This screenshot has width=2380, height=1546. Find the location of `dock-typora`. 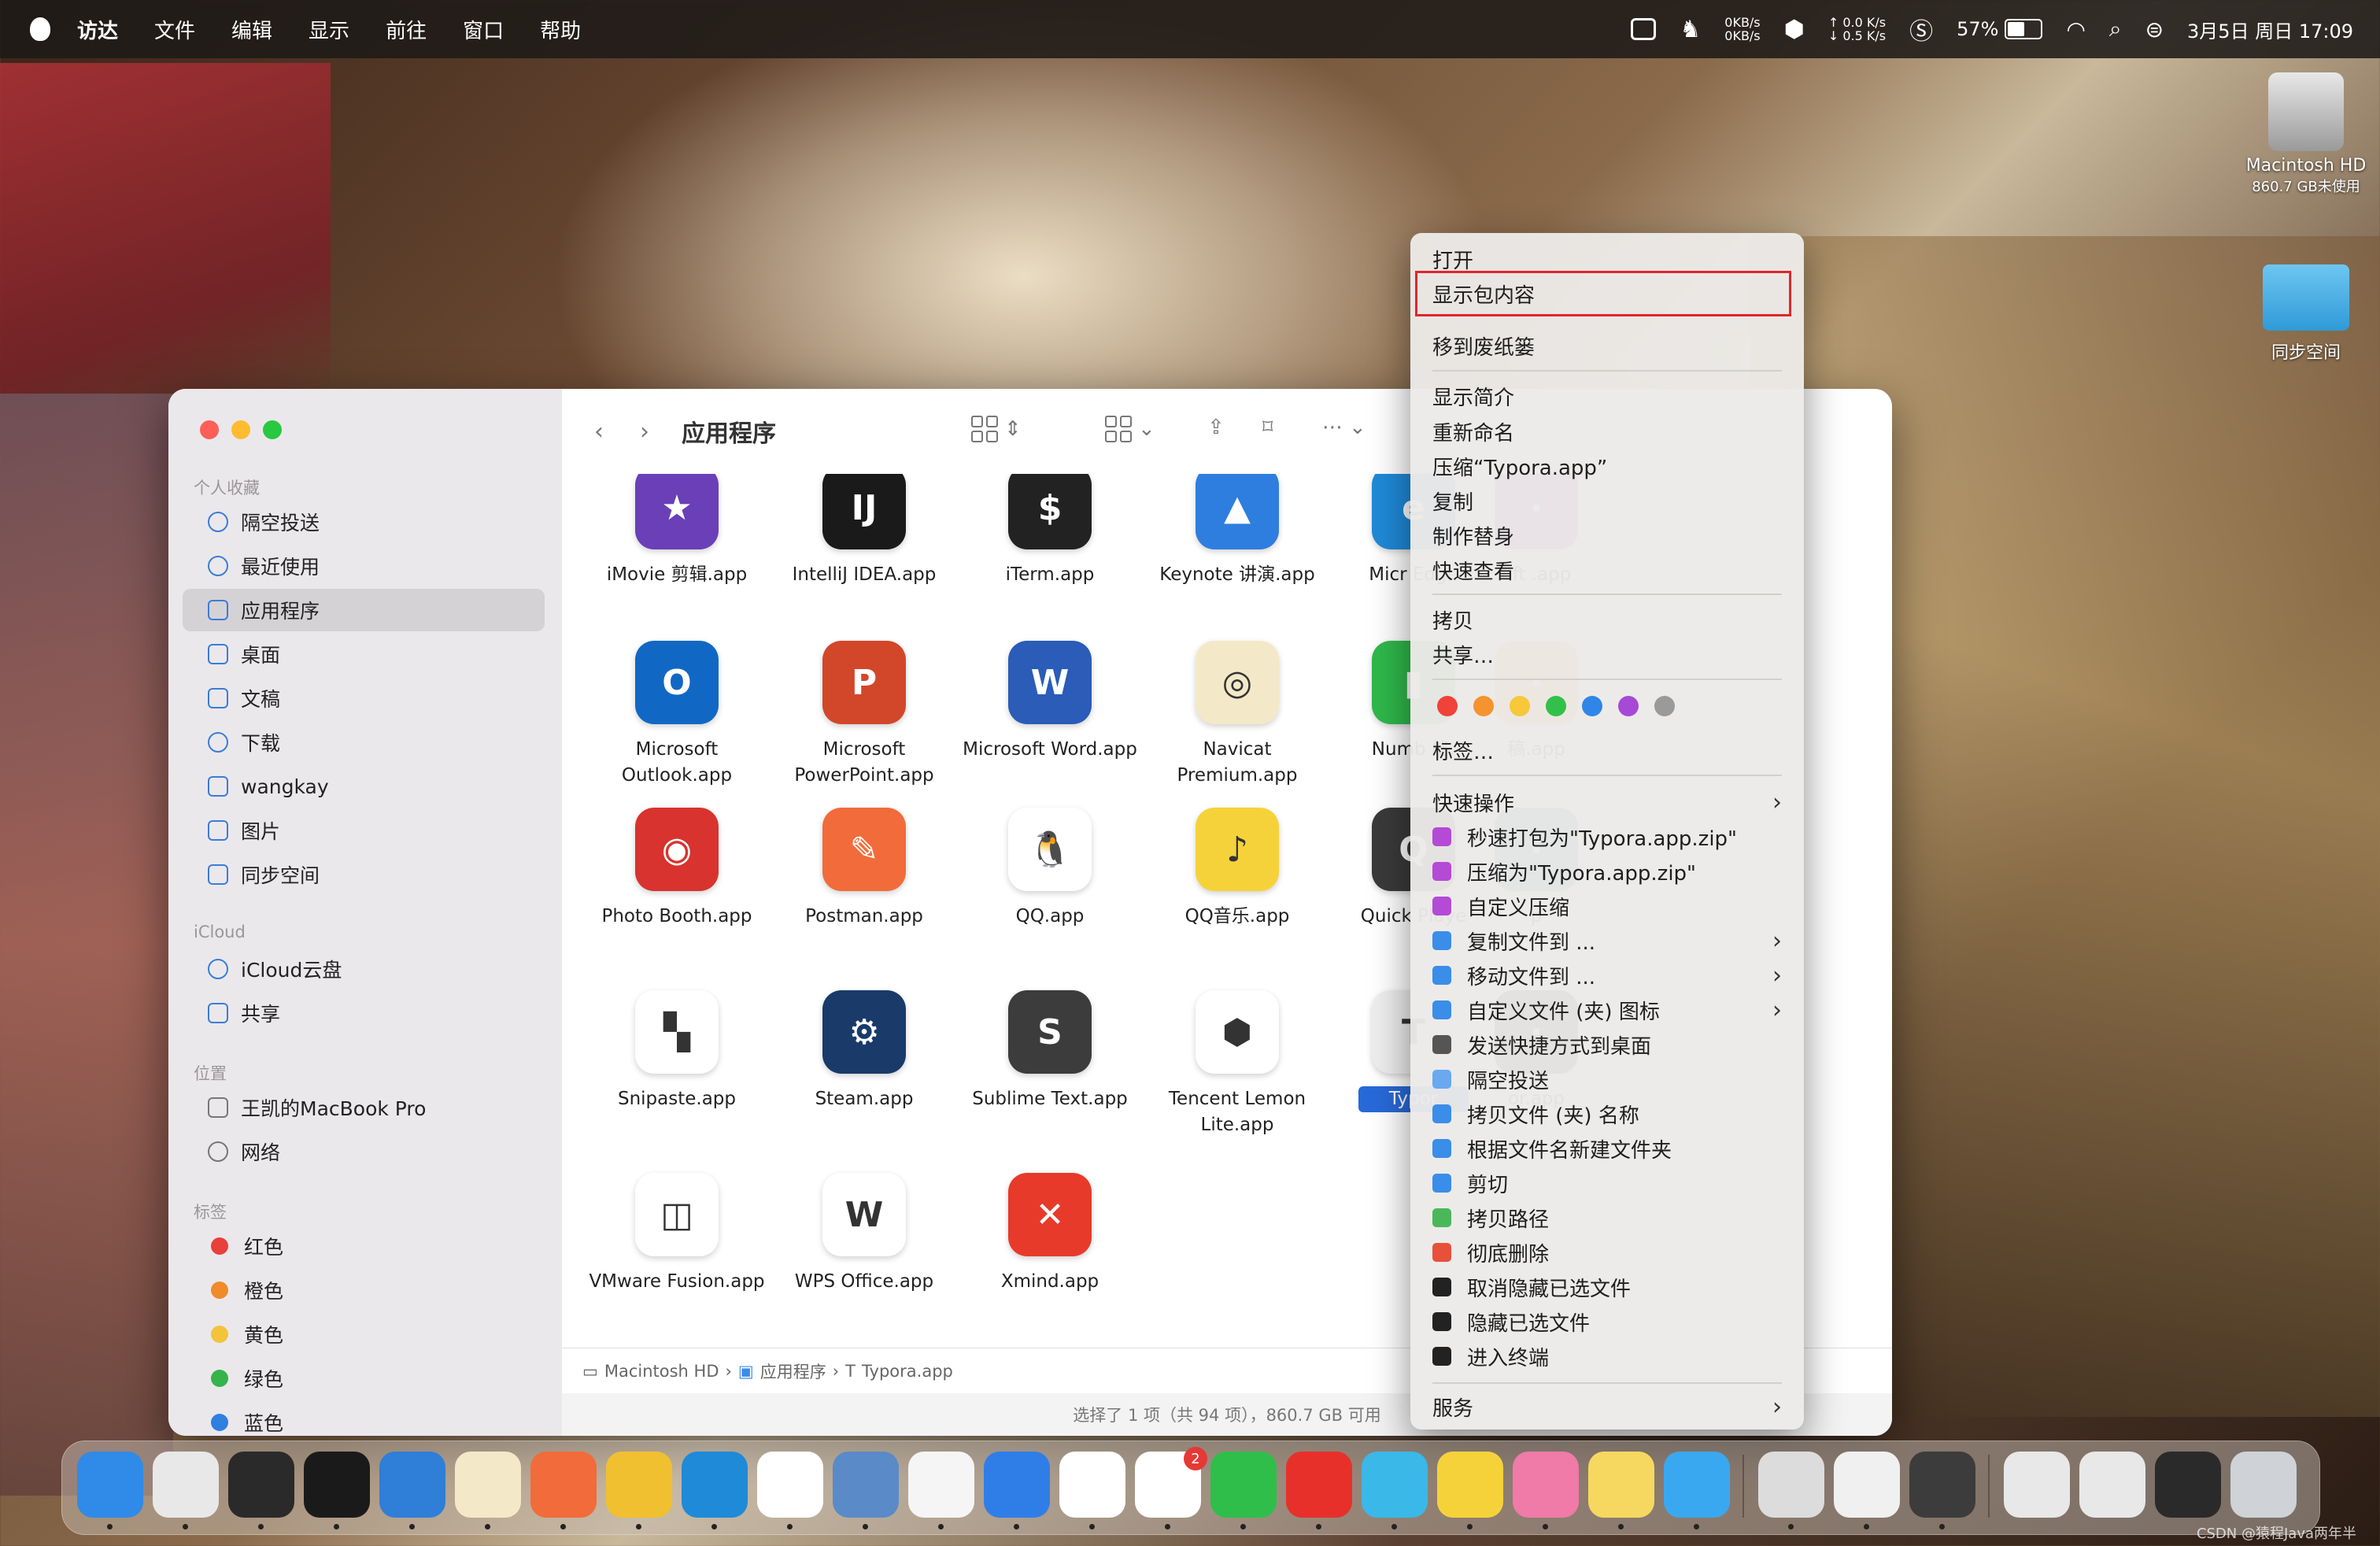

dock-typora is located at coordinates (1867, 1485).